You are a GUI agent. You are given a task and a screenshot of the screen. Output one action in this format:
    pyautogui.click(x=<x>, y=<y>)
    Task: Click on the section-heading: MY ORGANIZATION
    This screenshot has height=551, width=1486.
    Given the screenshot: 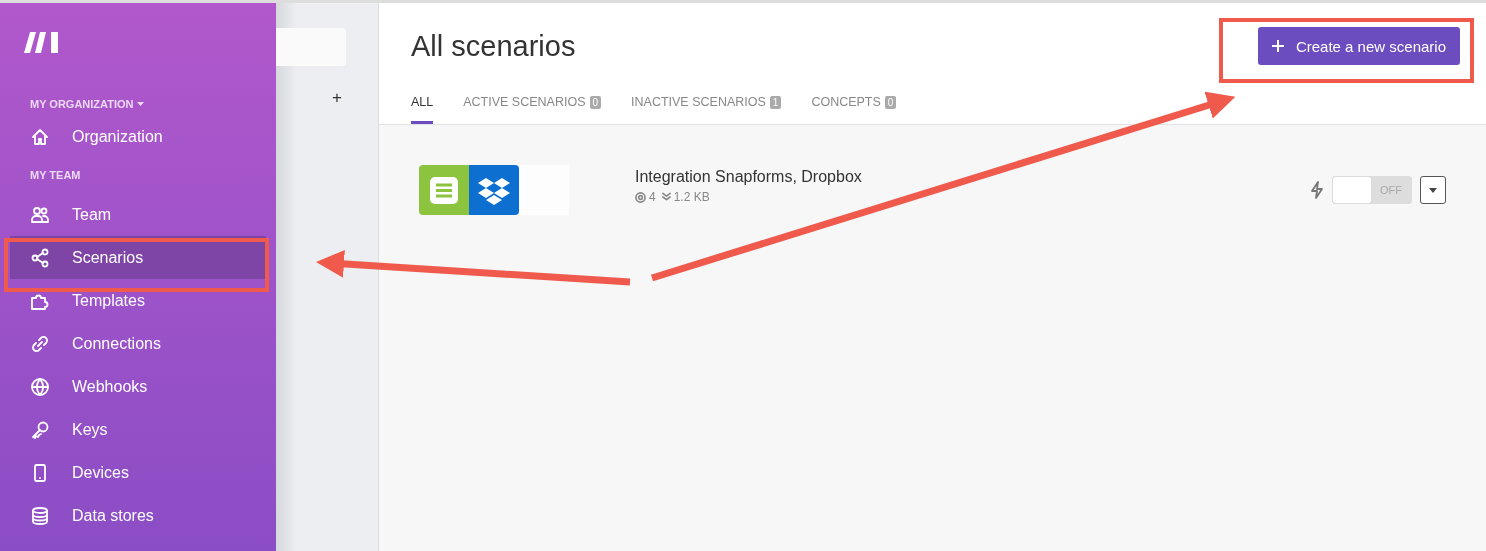 What is the action you would take?
    pyautogui.click(x=82, y=104)
    